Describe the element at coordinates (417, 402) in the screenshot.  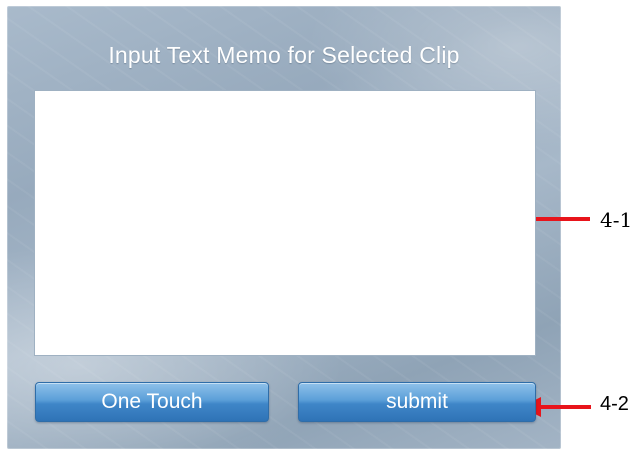
I see `submit-button: submit` at that location.